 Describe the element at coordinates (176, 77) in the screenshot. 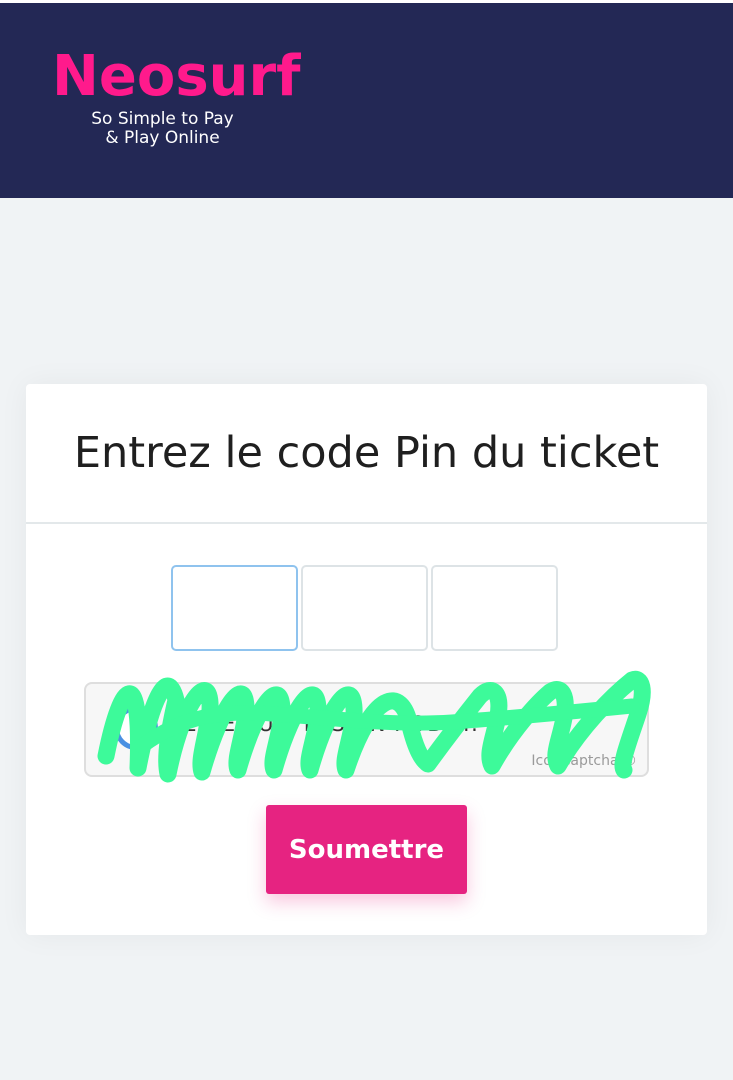

I see `neosurf-logo: Neosurf` at that location.